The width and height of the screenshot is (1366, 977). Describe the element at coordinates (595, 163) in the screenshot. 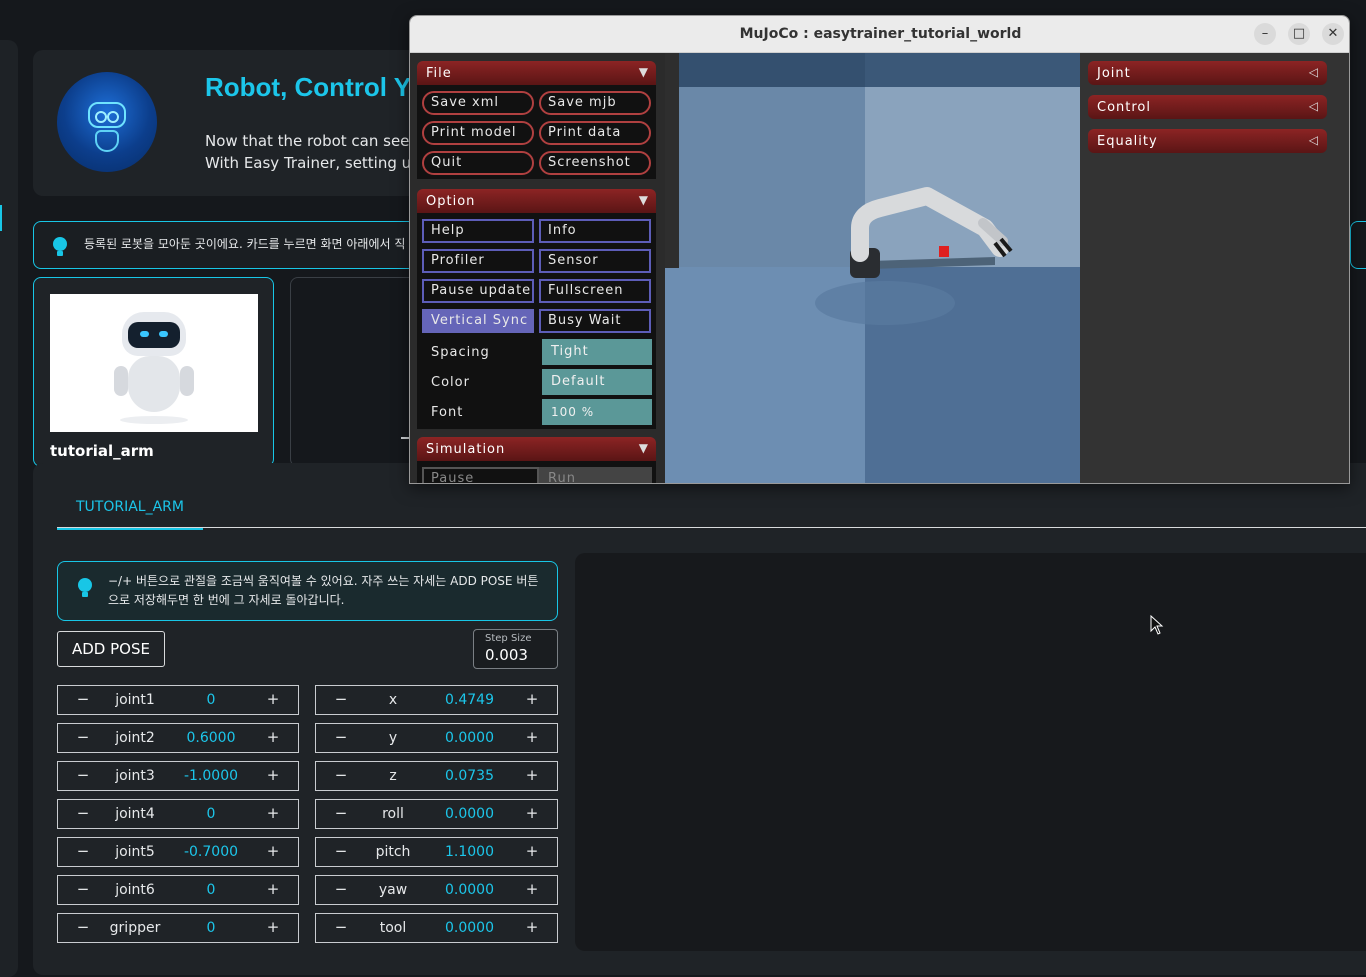

I see `screenshot-button: Screenshot` at that location.